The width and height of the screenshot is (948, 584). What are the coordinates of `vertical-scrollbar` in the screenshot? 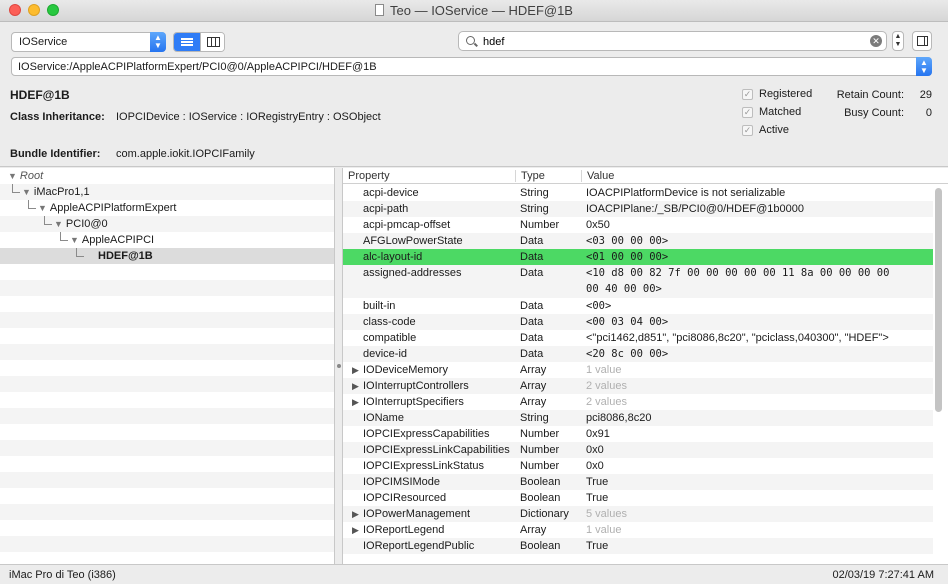 It's located at (939, 375).